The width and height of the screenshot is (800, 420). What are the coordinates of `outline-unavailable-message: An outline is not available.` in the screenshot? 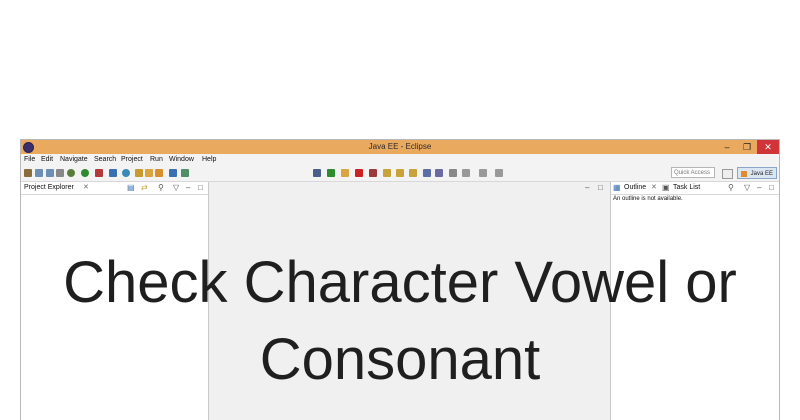 It's located at (648, 199).